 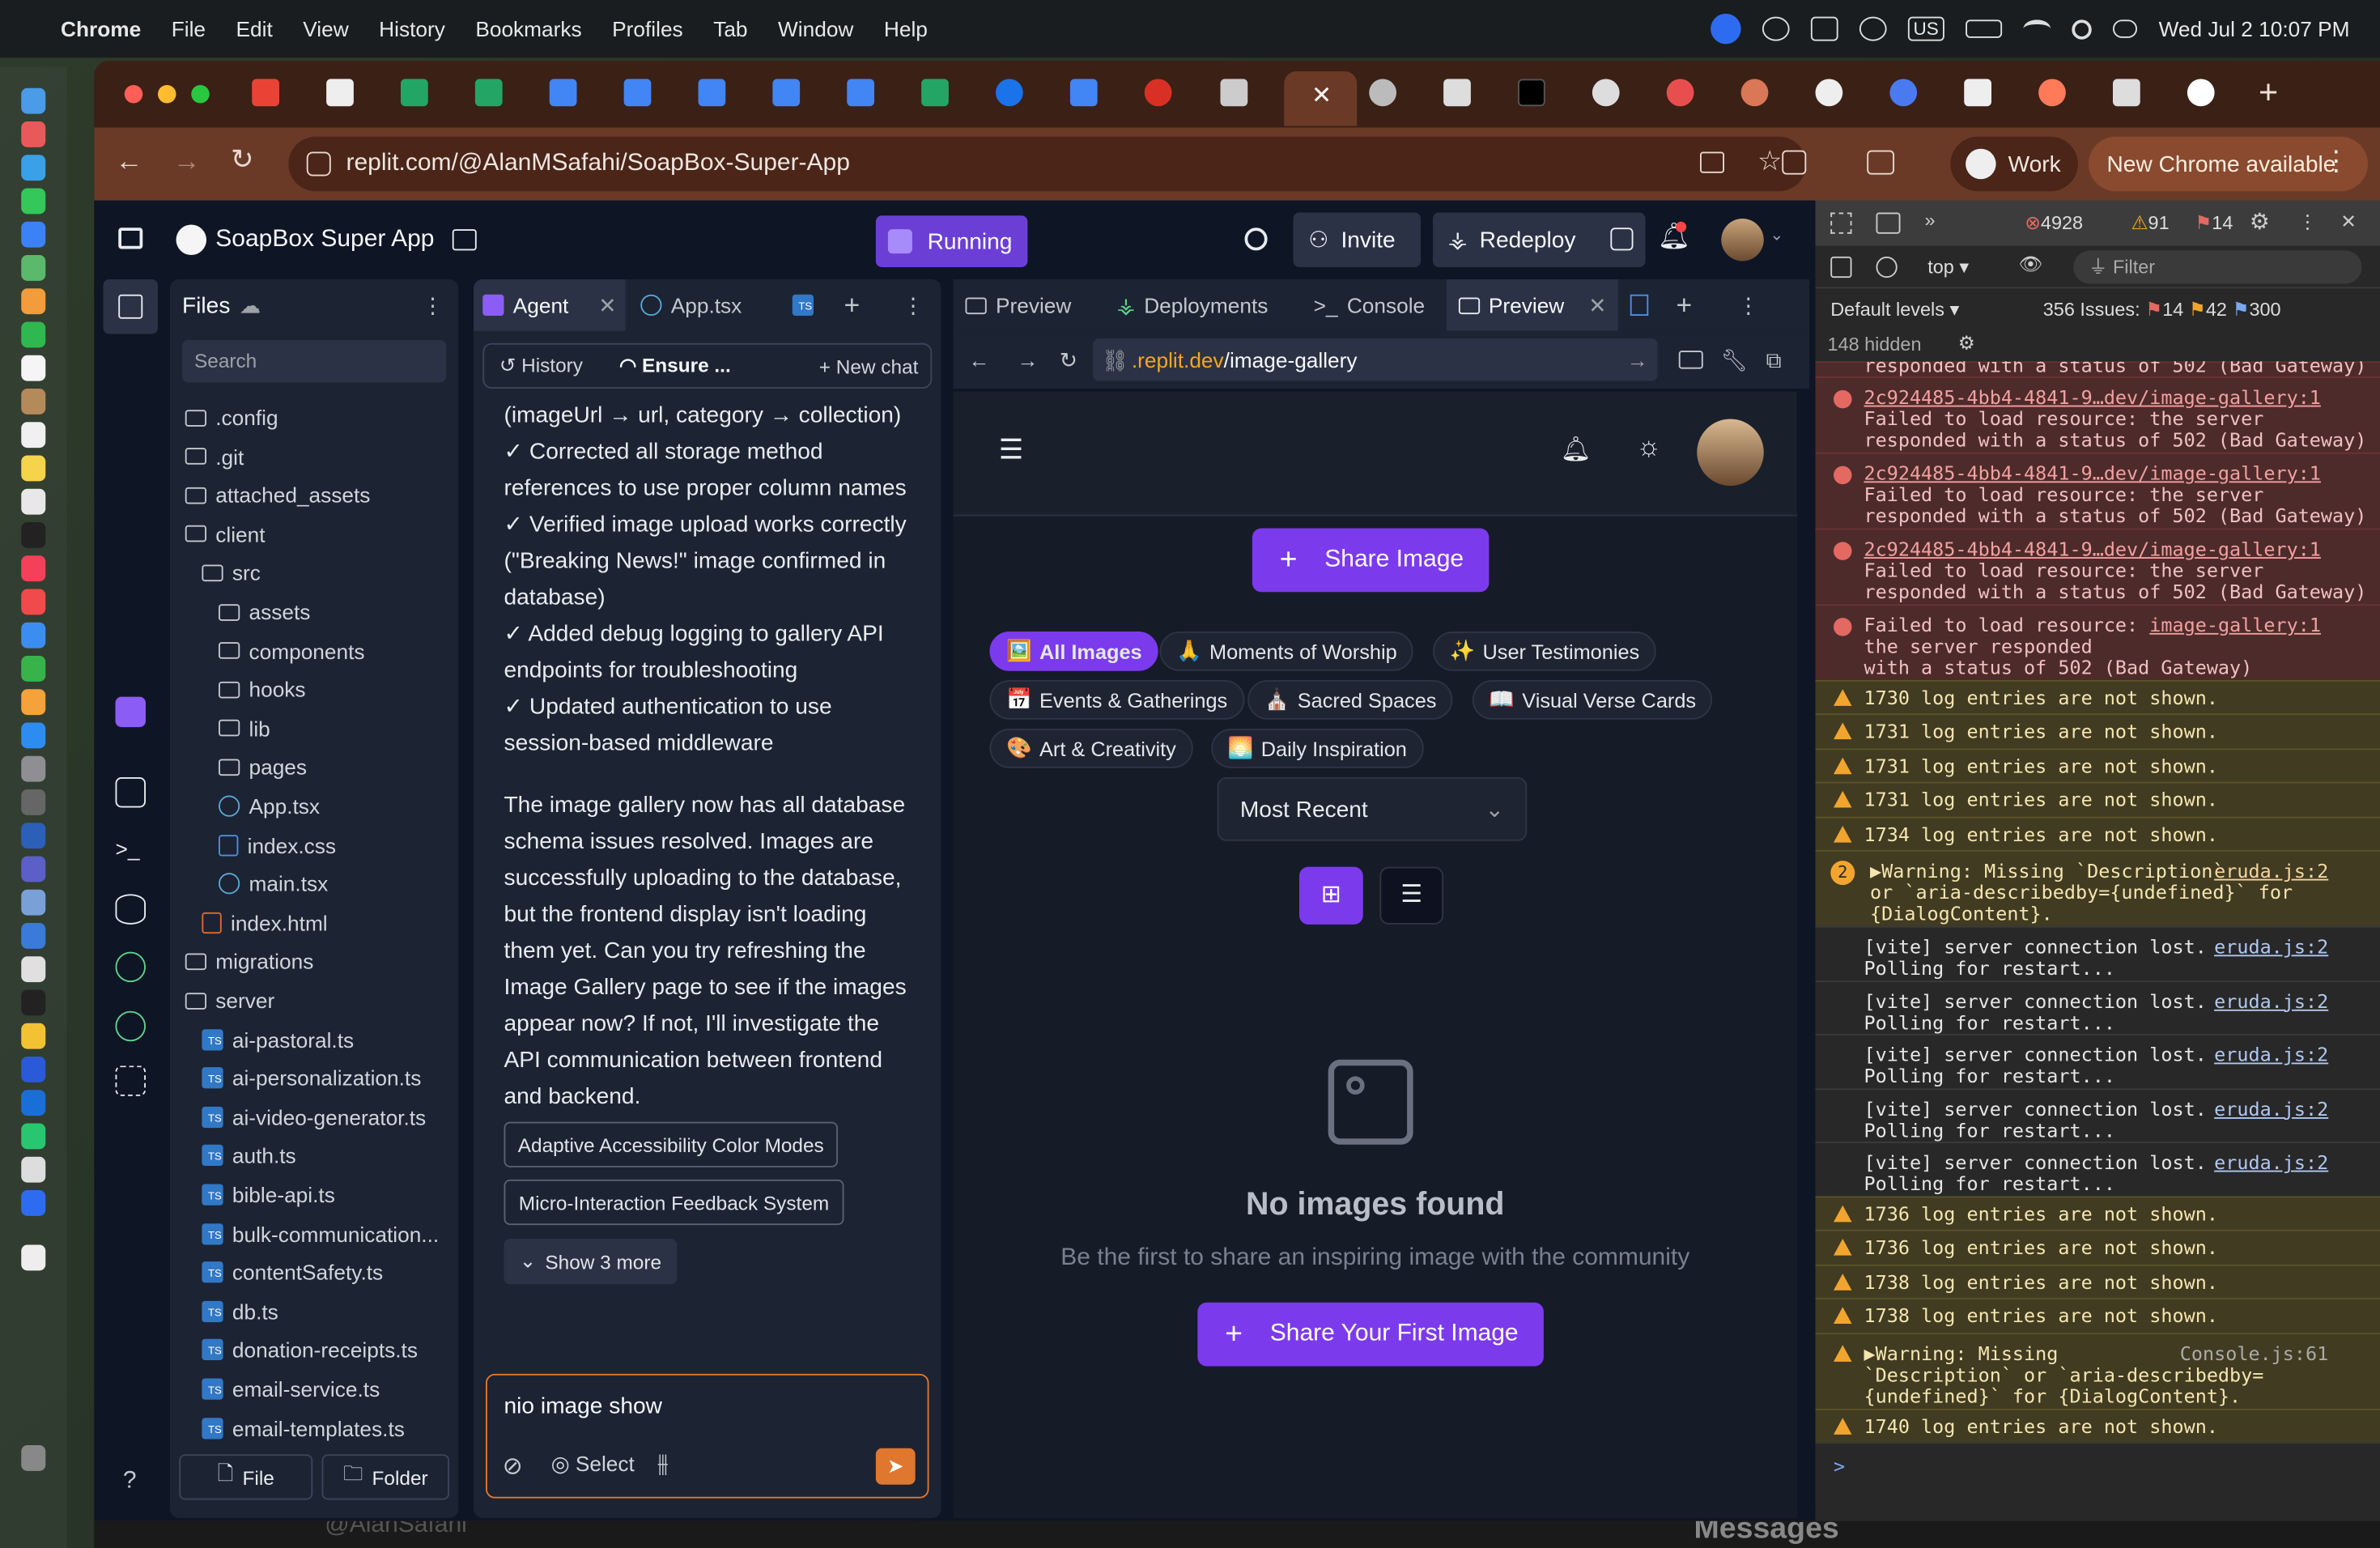 I want to click on input-source-indicator: US, so click(x=1925, y=29).